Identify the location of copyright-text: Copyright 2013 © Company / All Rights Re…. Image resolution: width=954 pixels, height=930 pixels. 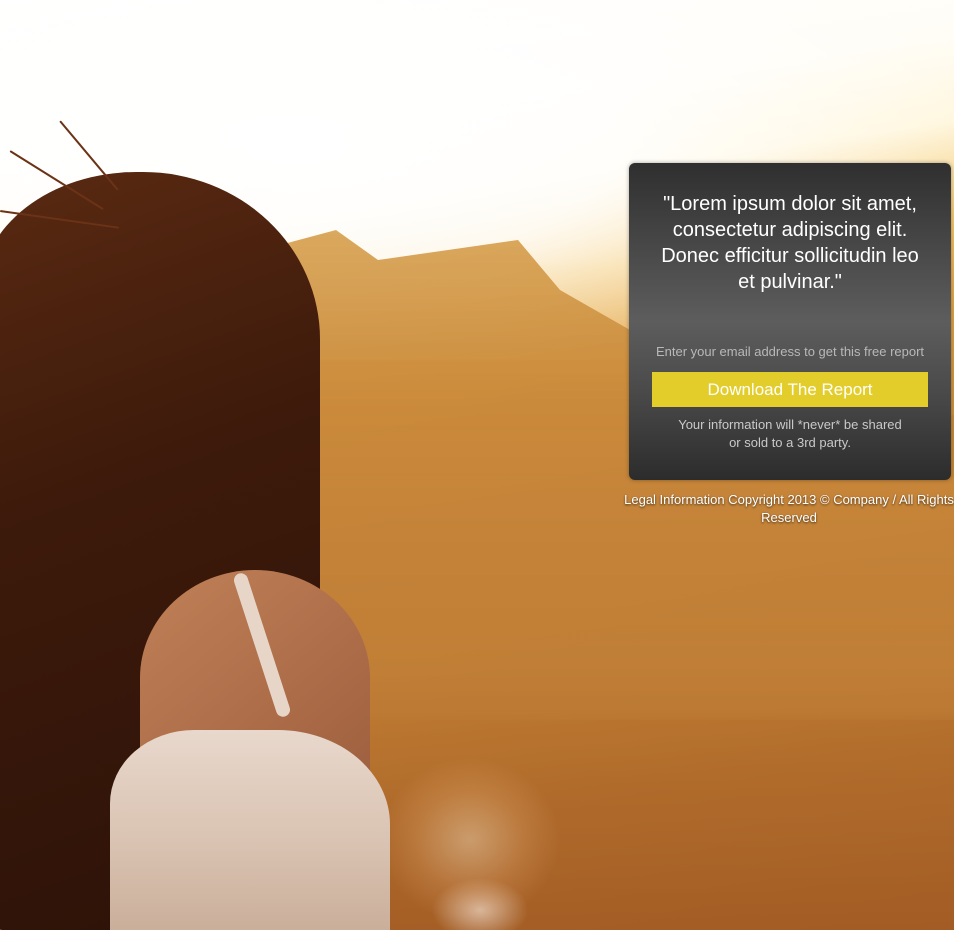
(841, 508).